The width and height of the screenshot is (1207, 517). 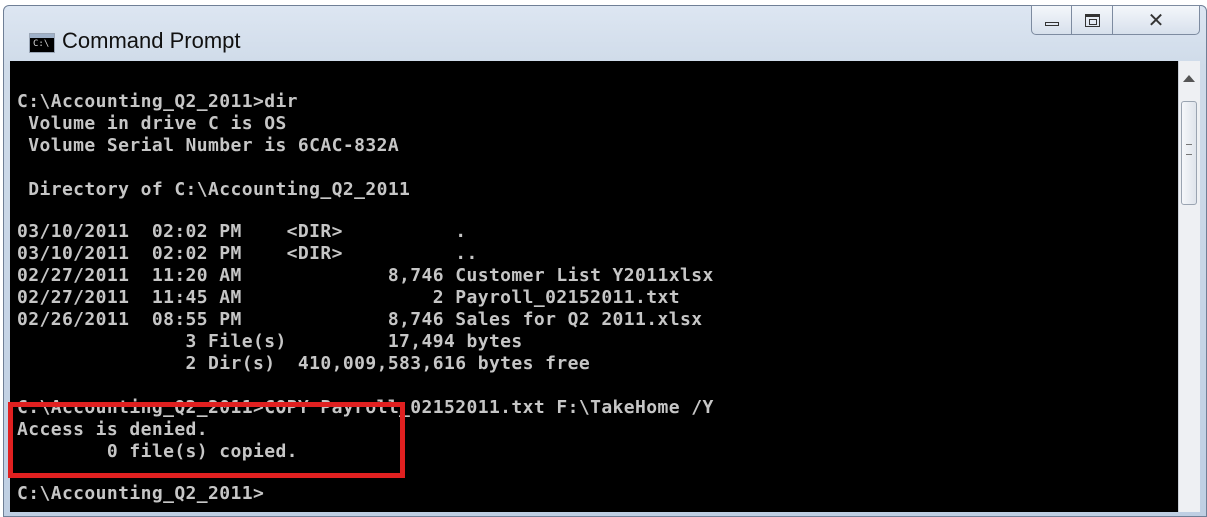 What do you see at coordinates (1189, 286) in the screenshot?
I see `vertical-scrollbar` at bounding box center [1189, 286].